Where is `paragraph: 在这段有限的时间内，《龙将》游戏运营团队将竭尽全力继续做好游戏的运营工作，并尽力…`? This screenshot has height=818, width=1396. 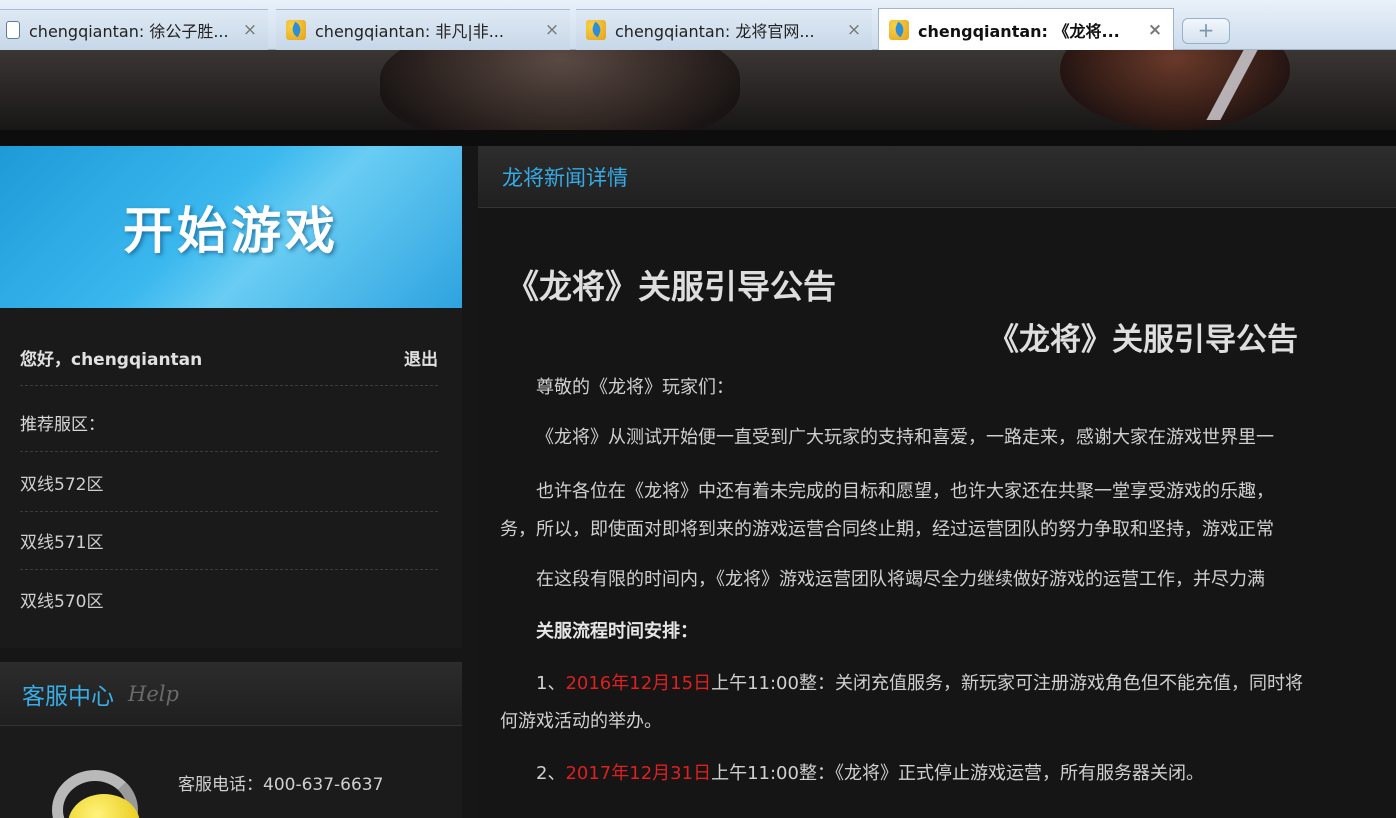
paragraph: 在这段有限的时间内，《龙将》游戏运营团队将竭尽全力继续做好游戏的运营工作，并尽力… is located at coordinates (900, 579).